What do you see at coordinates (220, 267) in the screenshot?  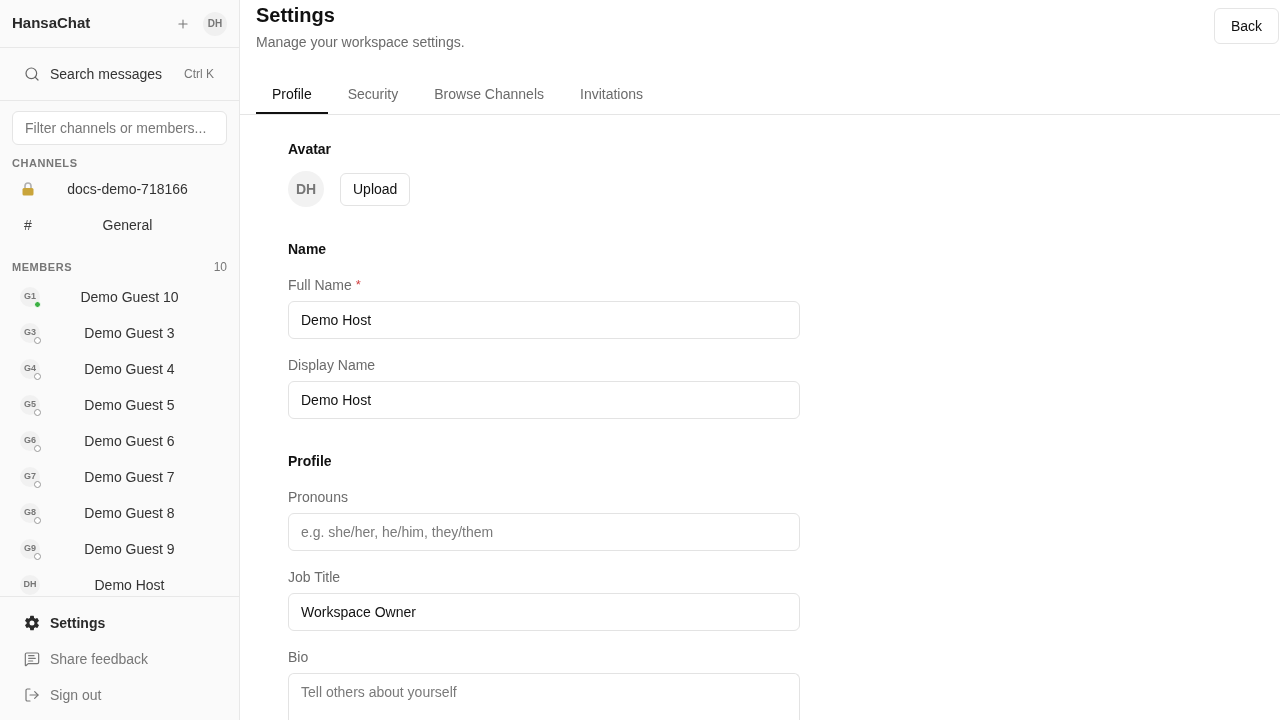 I see `member-count: 10` at bounding box center [220, 267].